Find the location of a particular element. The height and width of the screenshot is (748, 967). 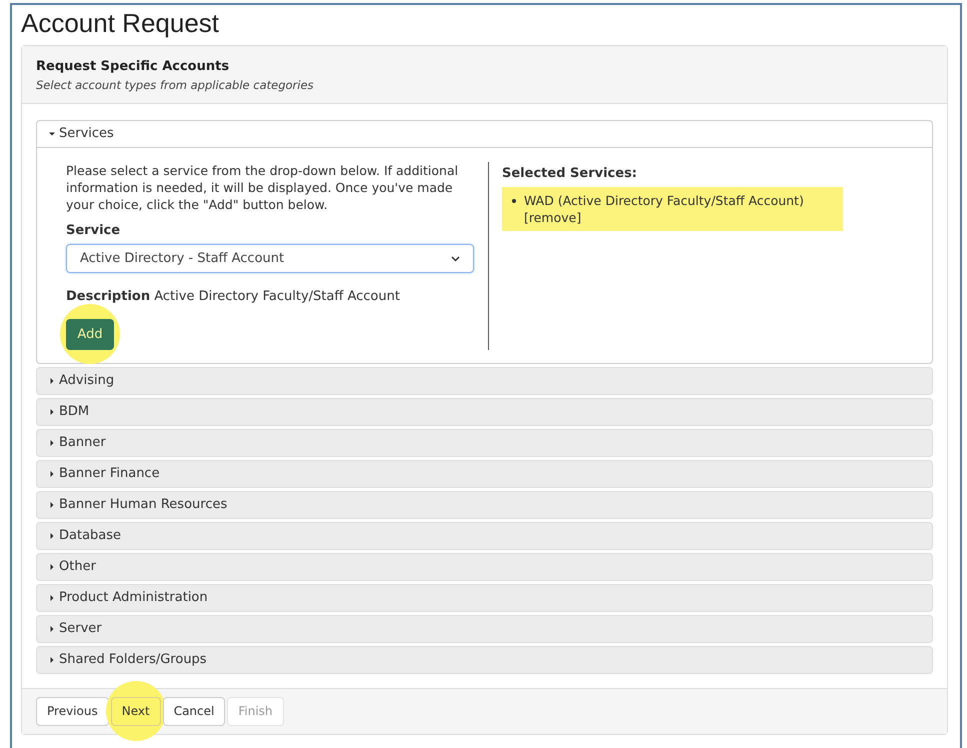

page-title: Account Request is located at coordinates (120, 23).